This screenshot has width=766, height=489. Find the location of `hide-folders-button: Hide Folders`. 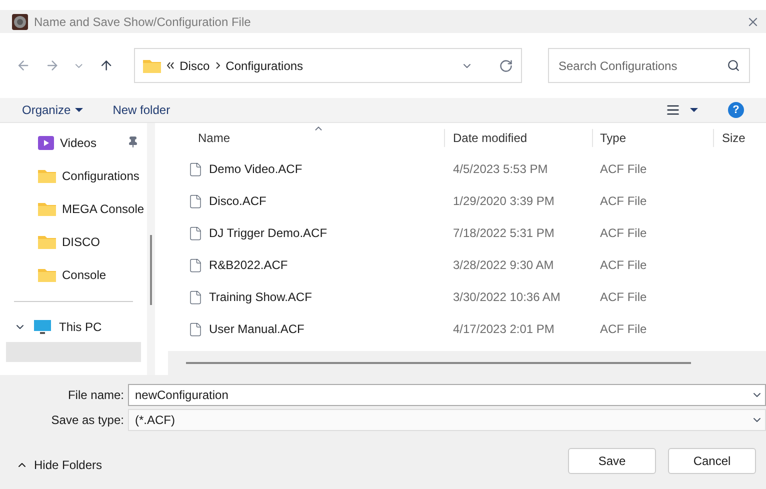

hide-folders-button: Hide Folders is located at coordinates (59, 465).